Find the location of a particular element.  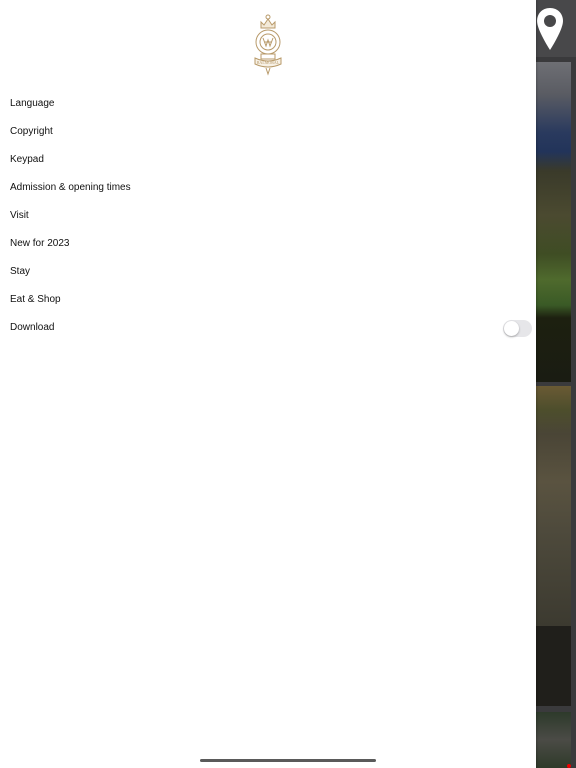

download-toggle is located at coordinates (517, 328).